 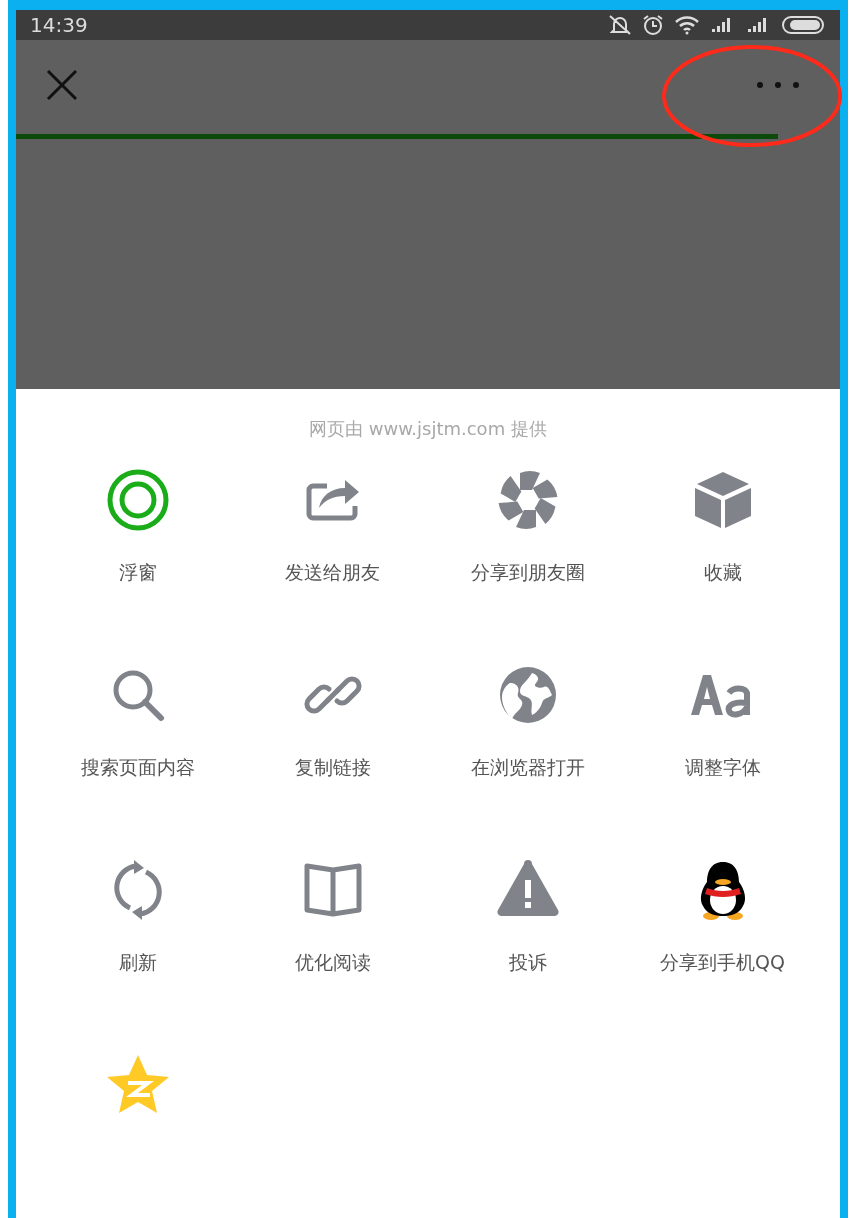 I want to click on menu-item: 收藏, so click(x=722, y=550).